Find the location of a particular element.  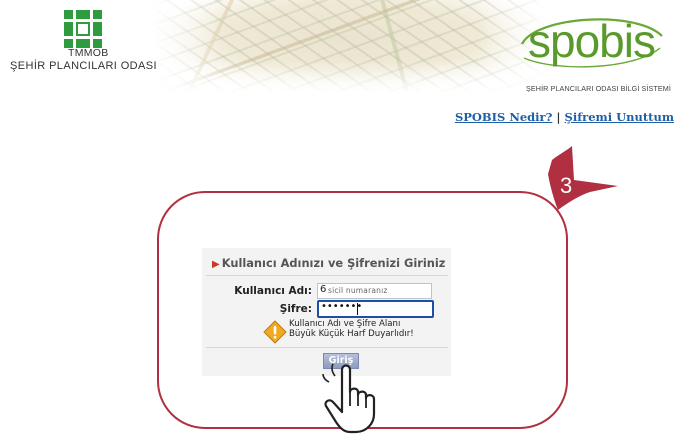

org-short-name: TMMOB is located at coordinates (88, 53).